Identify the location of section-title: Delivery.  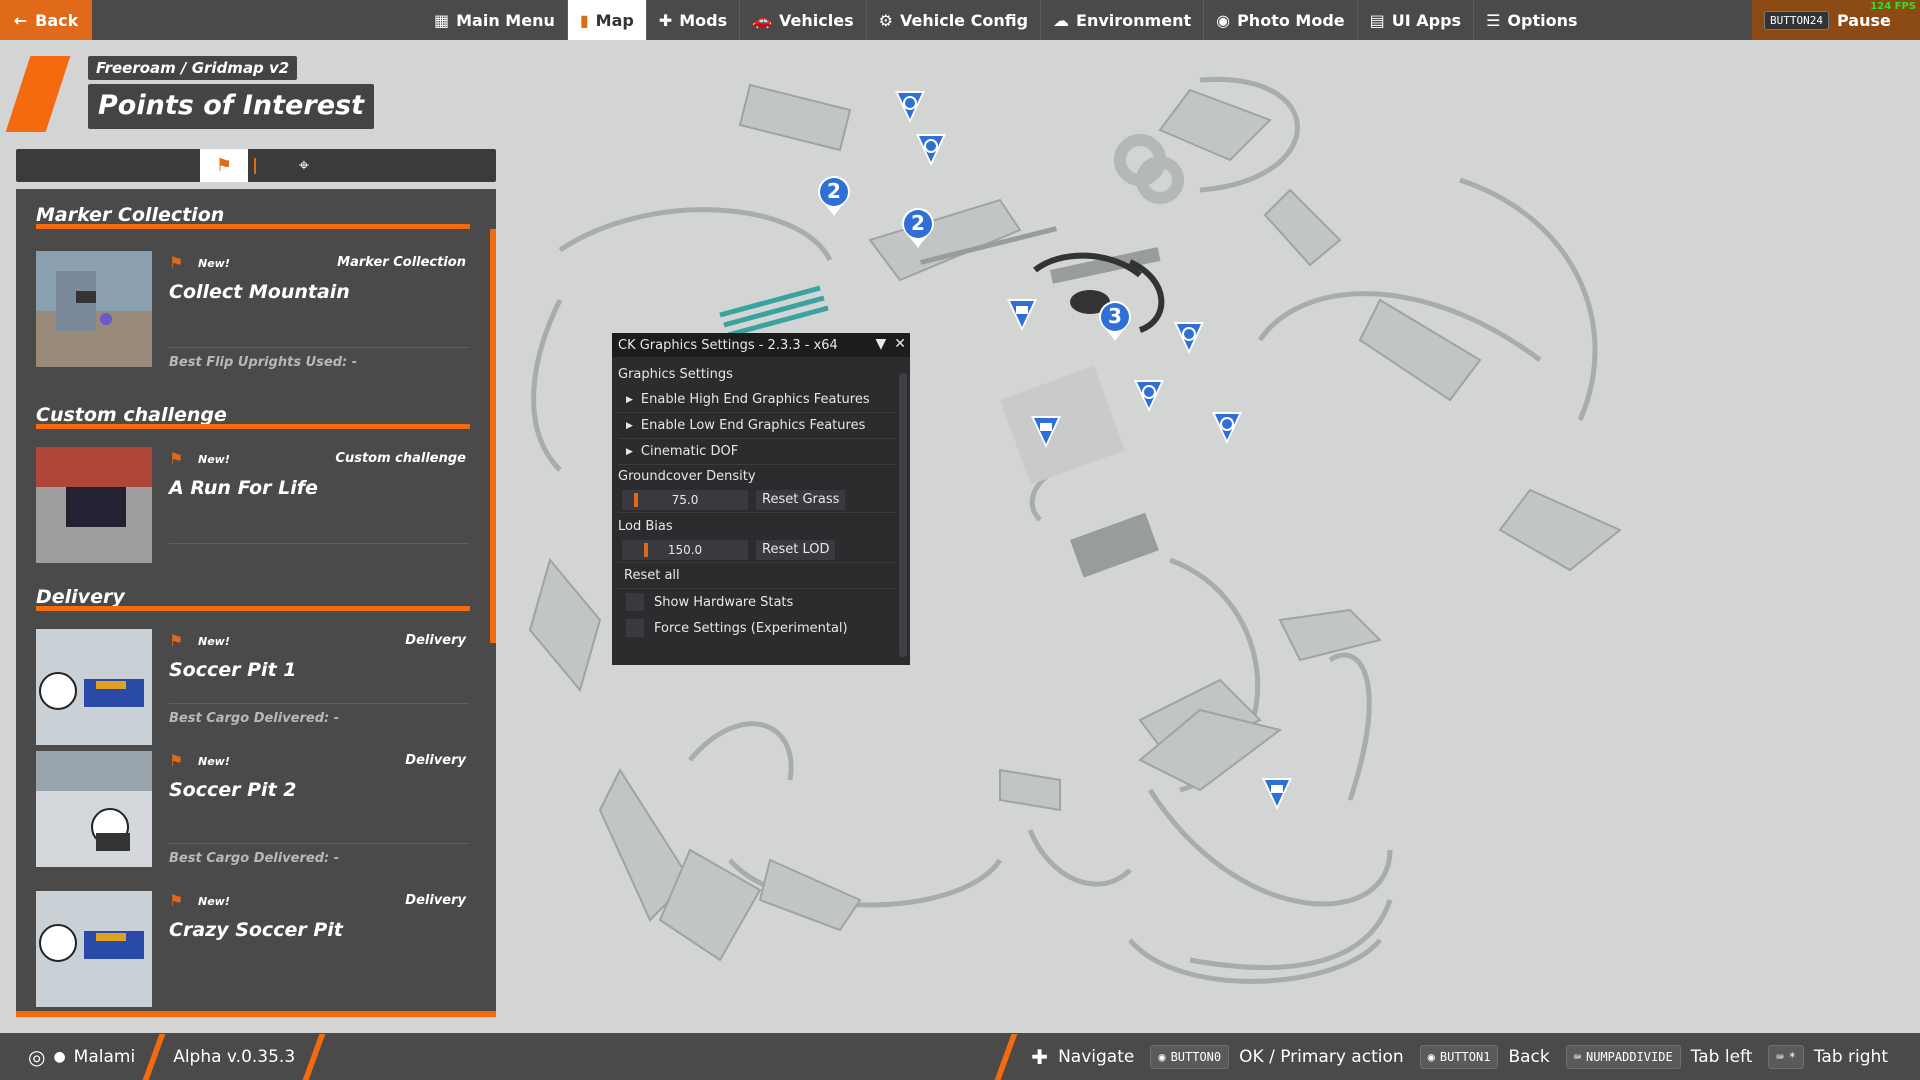
(256, 591).